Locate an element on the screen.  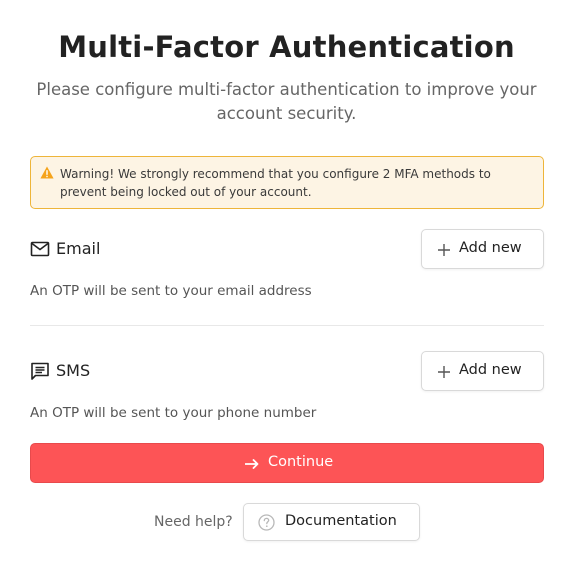
add-email-button: Add new is located at coordinates (482, 249).